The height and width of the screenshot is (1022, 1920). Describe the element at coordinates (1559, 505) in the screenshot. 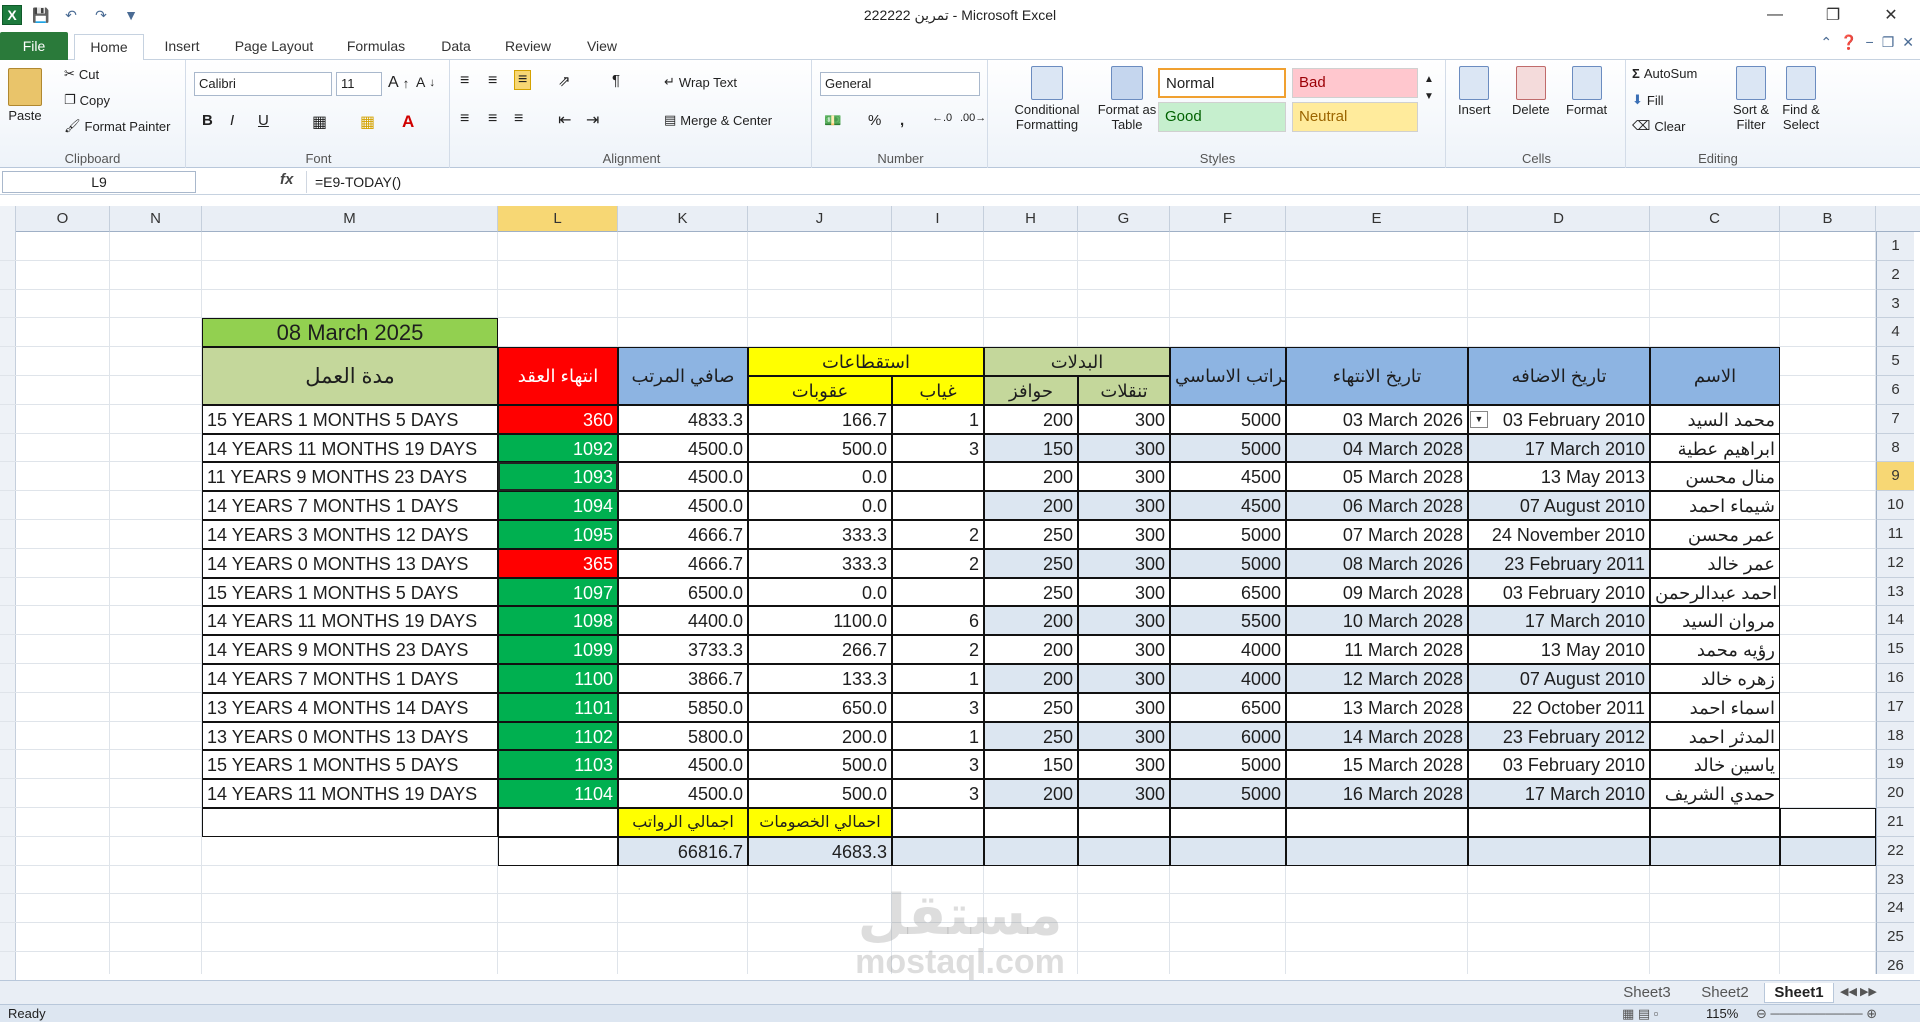

I see `cell-added-date: 07 August 2010` at that location.